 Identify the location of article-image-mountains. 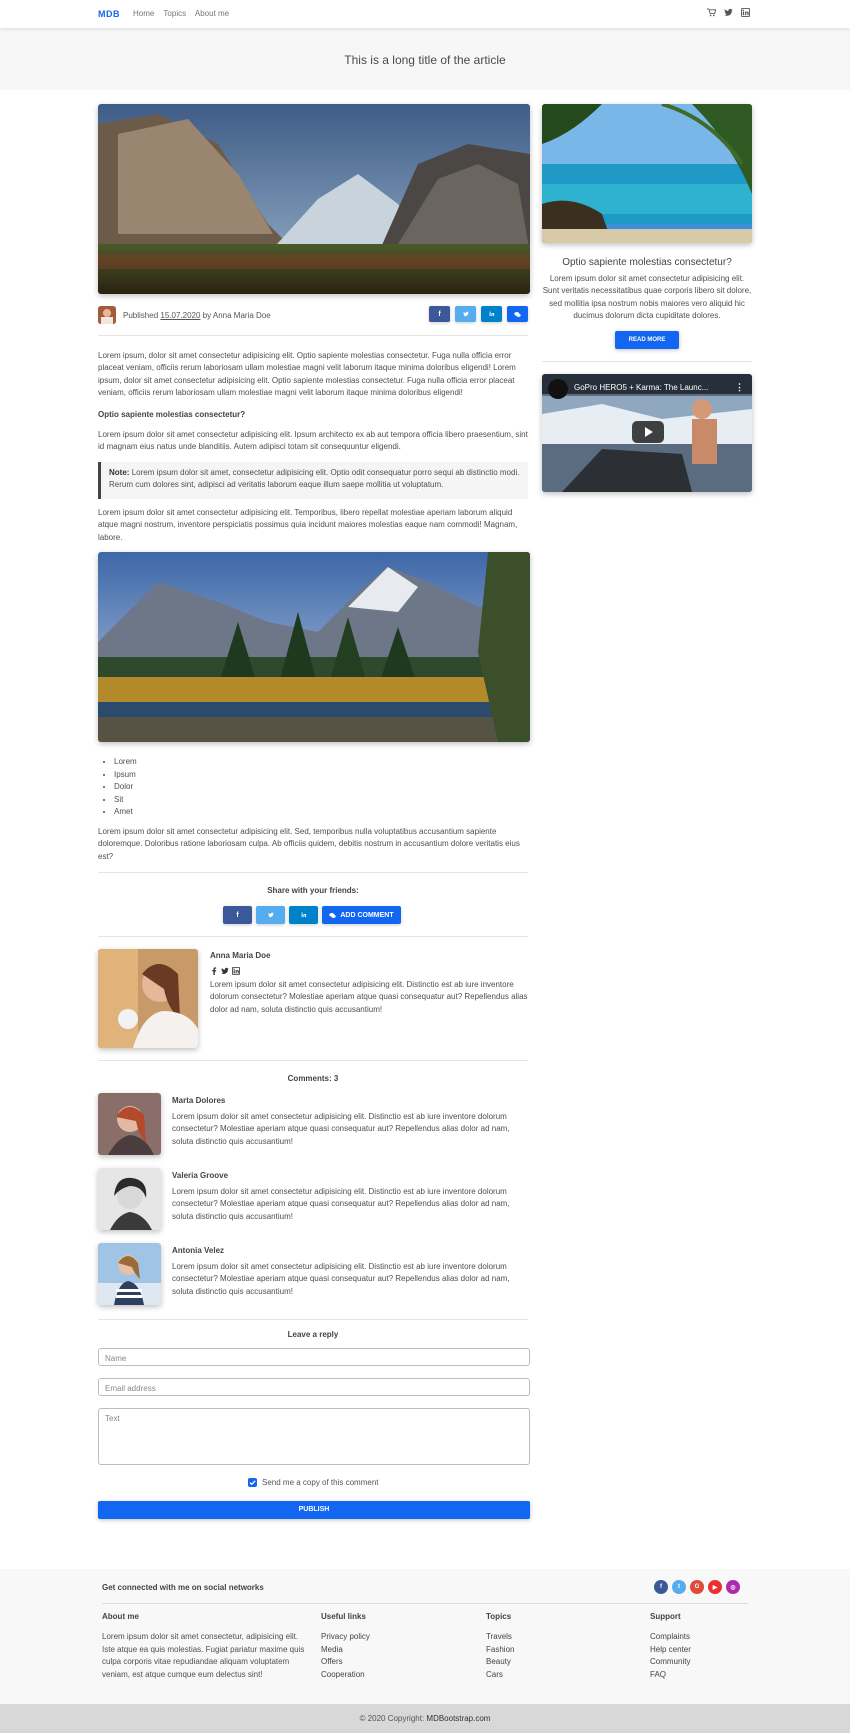
(314, 647).